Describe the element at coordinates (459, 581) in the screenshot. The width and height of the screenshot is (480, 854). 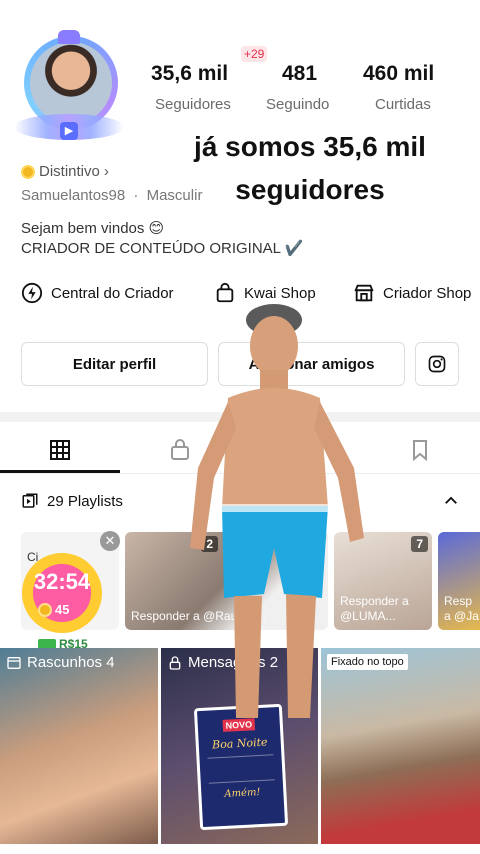
I see `playlist-card: Resp a @Ja` at that location.